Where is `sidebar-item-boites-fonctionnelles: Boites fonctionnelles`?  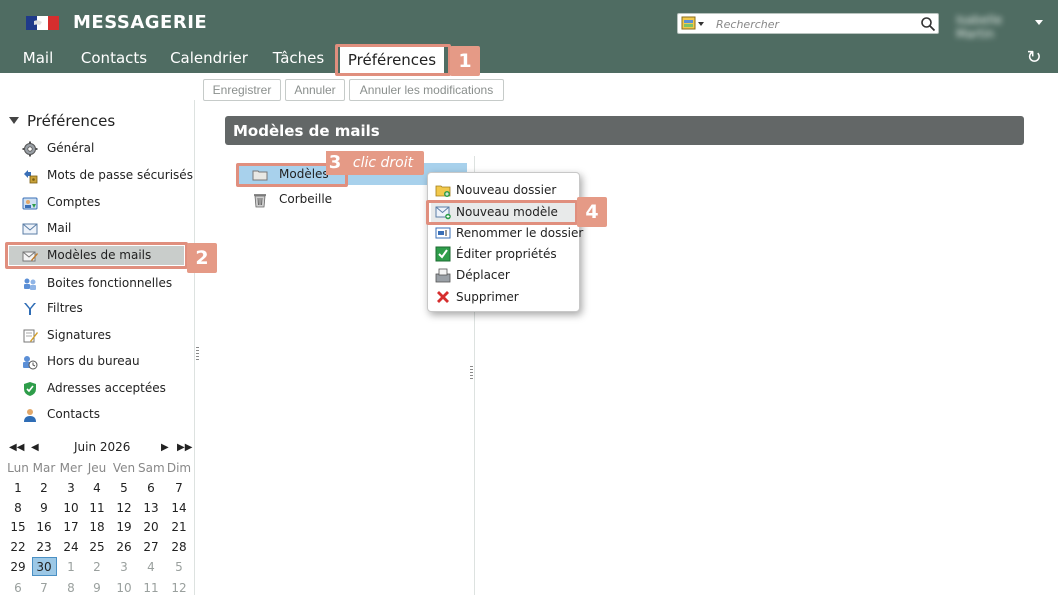 sidebar-item-boites-fonctionnelles: Boites fonctionnelles is located at coordinates (97, 284).